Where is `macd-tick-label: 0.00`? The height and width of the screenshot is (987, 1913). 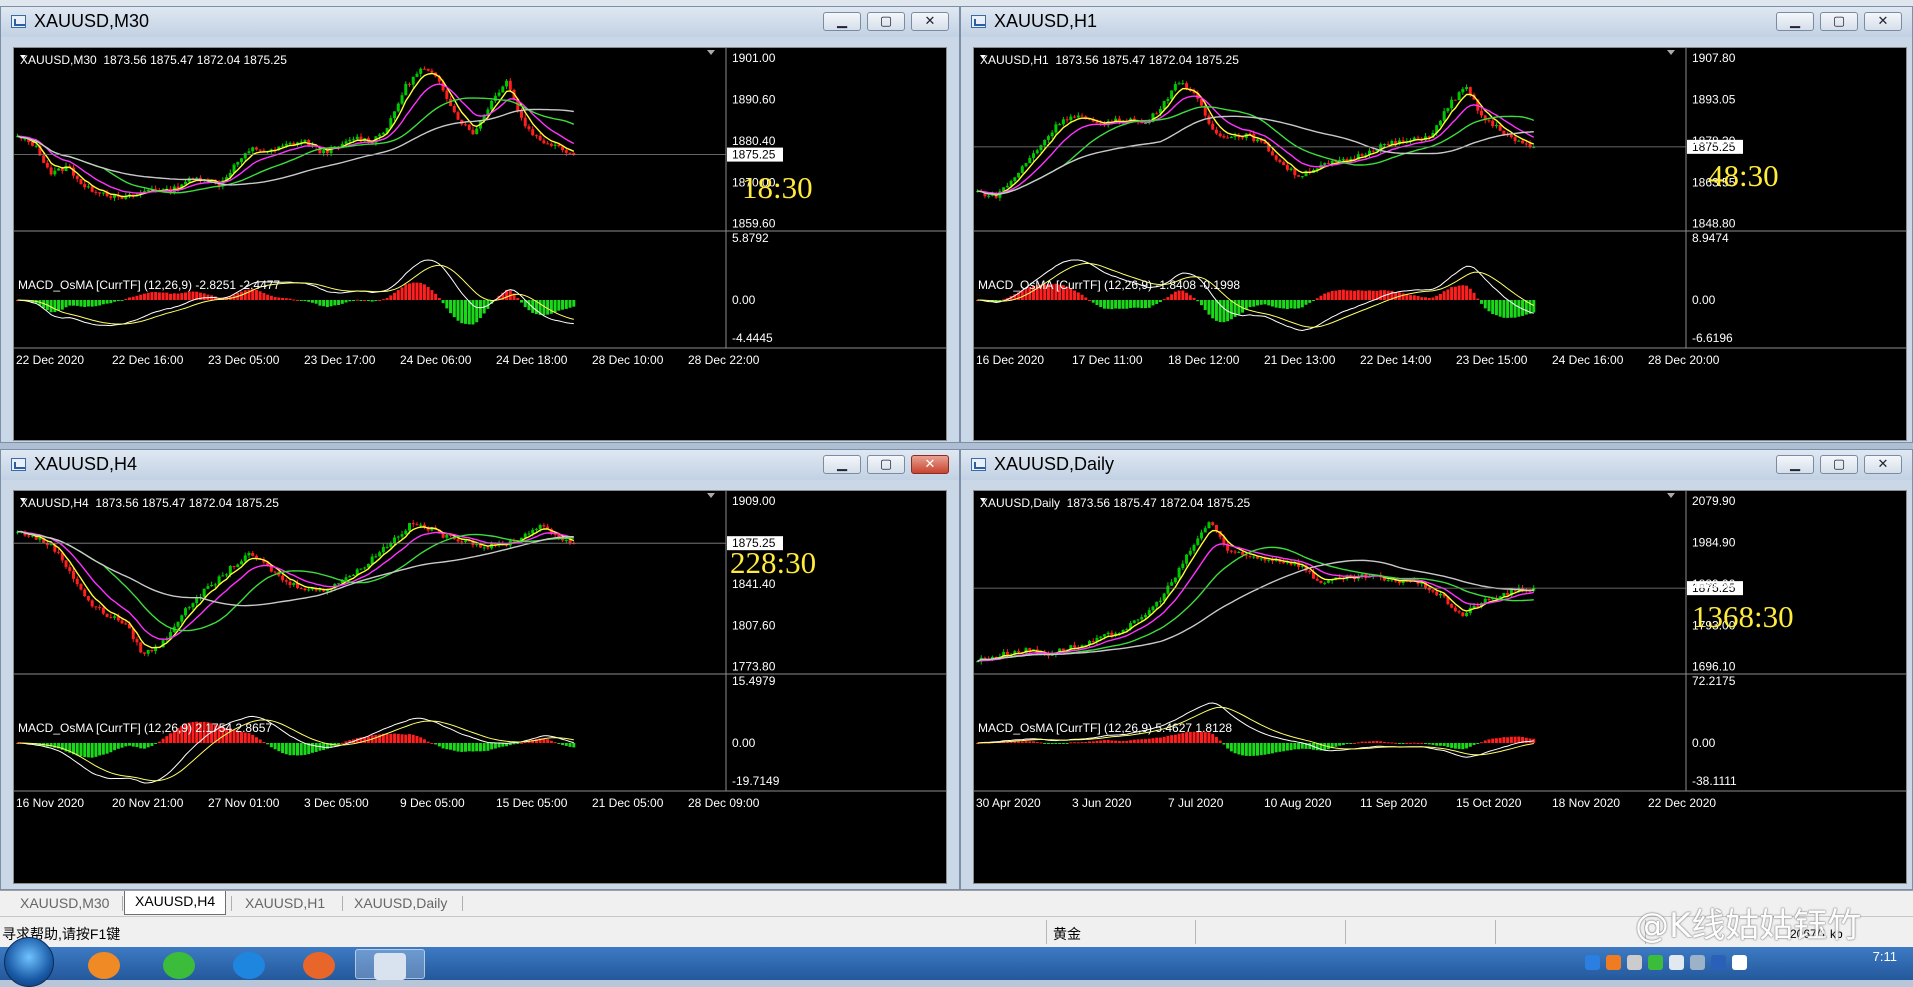
macd-tick-label: 0.00 is located at coordinates (744, 300).